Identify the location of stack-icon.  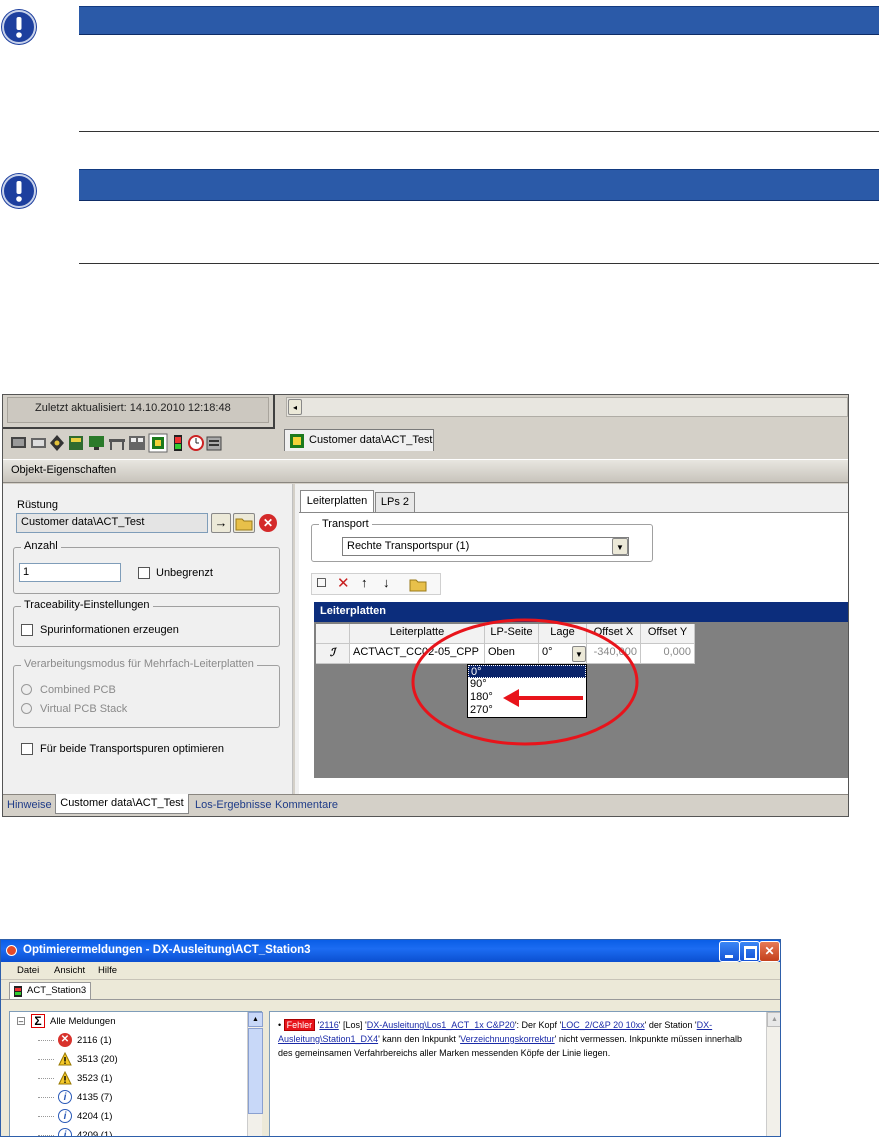
(137, 443).